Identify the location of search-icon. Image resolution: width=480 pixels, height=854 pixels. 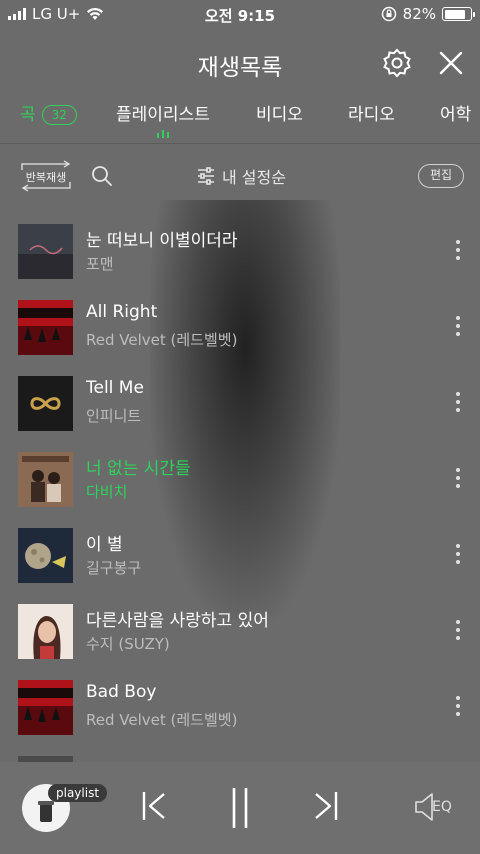
(102, 176).